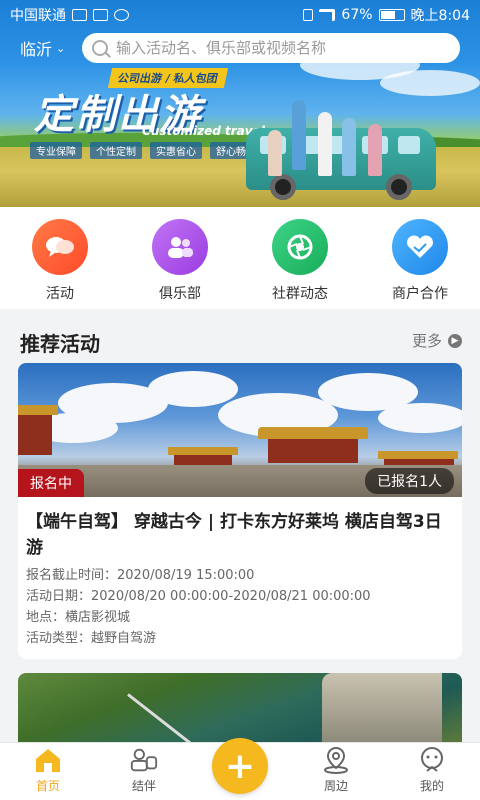 This screenshot has width=480, height=800. I want to click on banner-features: 专业保障 个性定制 实惠省心 舒心畅游, so click(146, 150).